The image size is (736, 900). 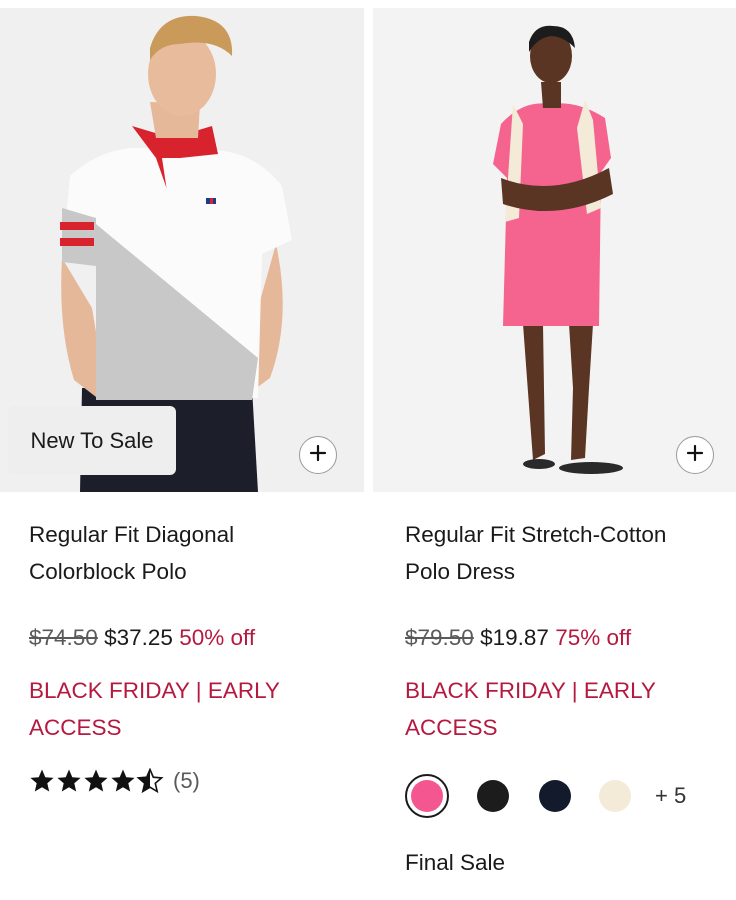 I want to click on sale-price: $19.87, so click(x=514, y=637).